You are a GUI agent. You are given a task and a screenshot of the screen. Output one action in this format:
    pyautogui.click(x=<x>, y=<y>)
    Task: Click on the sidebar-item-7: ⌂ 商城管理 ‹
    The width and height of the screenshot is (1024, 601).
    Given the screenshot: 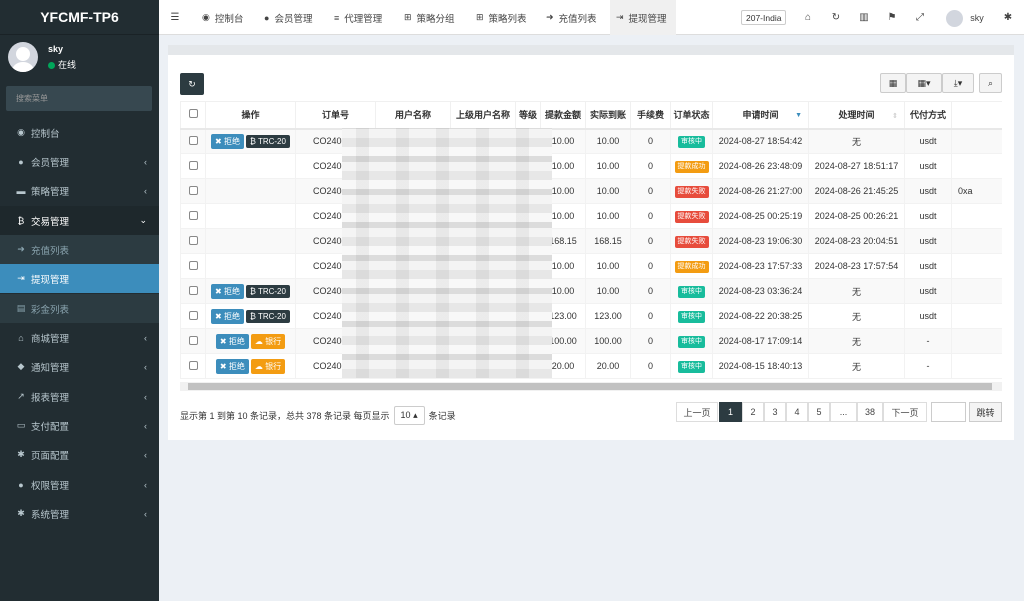 What is the action you would take?
    pyautogui.click(x=79, y=337)
    